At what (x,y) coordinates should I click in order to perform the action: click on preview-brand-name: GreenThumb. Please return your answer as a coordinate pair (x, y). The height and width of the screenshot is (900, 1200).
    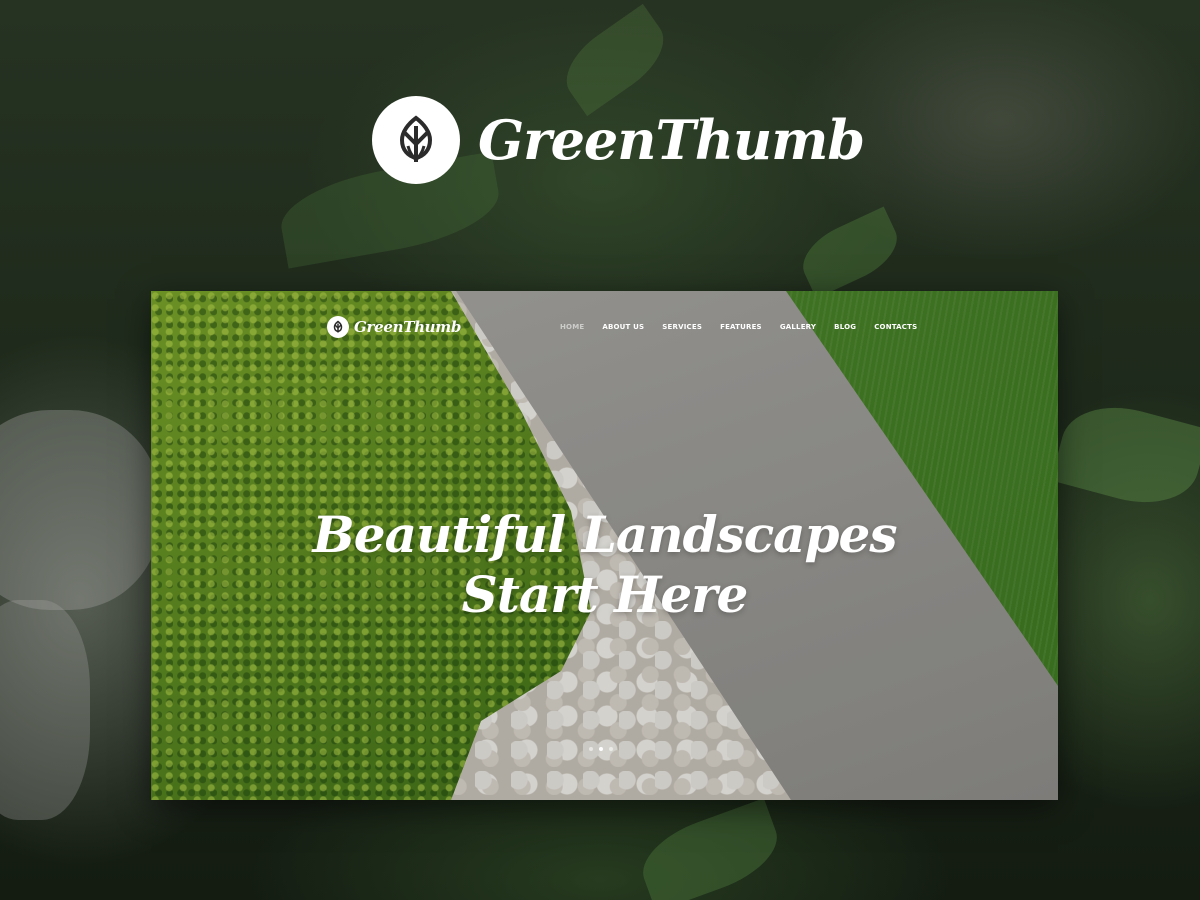
    Looking at the image, I should click on (408, 327).